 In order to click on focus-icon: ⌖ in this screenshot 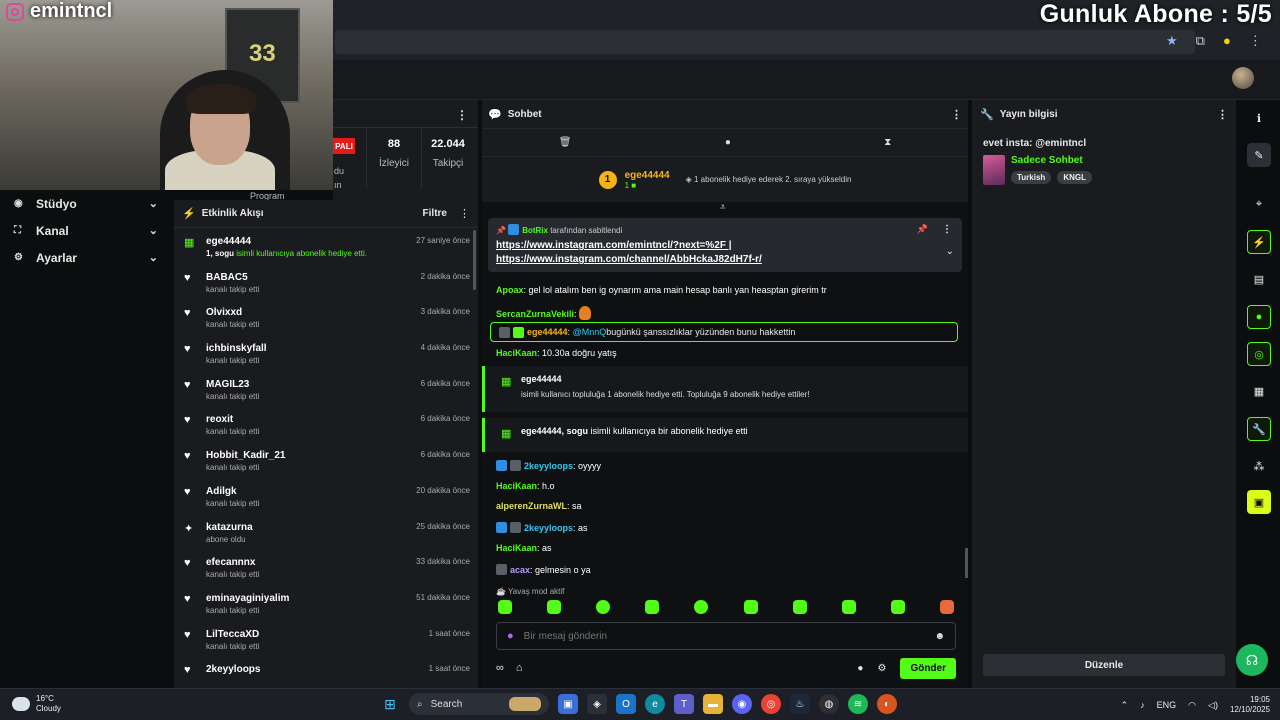, I will do `click(1259, 204)`.